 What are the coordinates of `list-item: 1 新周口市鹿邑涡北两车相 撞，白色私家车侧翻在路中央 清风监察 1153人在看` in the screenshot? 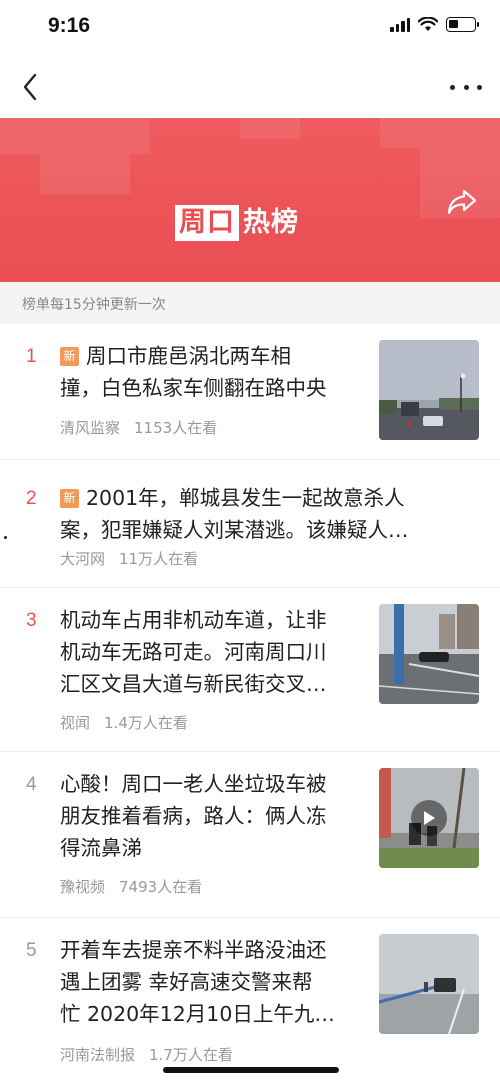 It's located at (250, 392).